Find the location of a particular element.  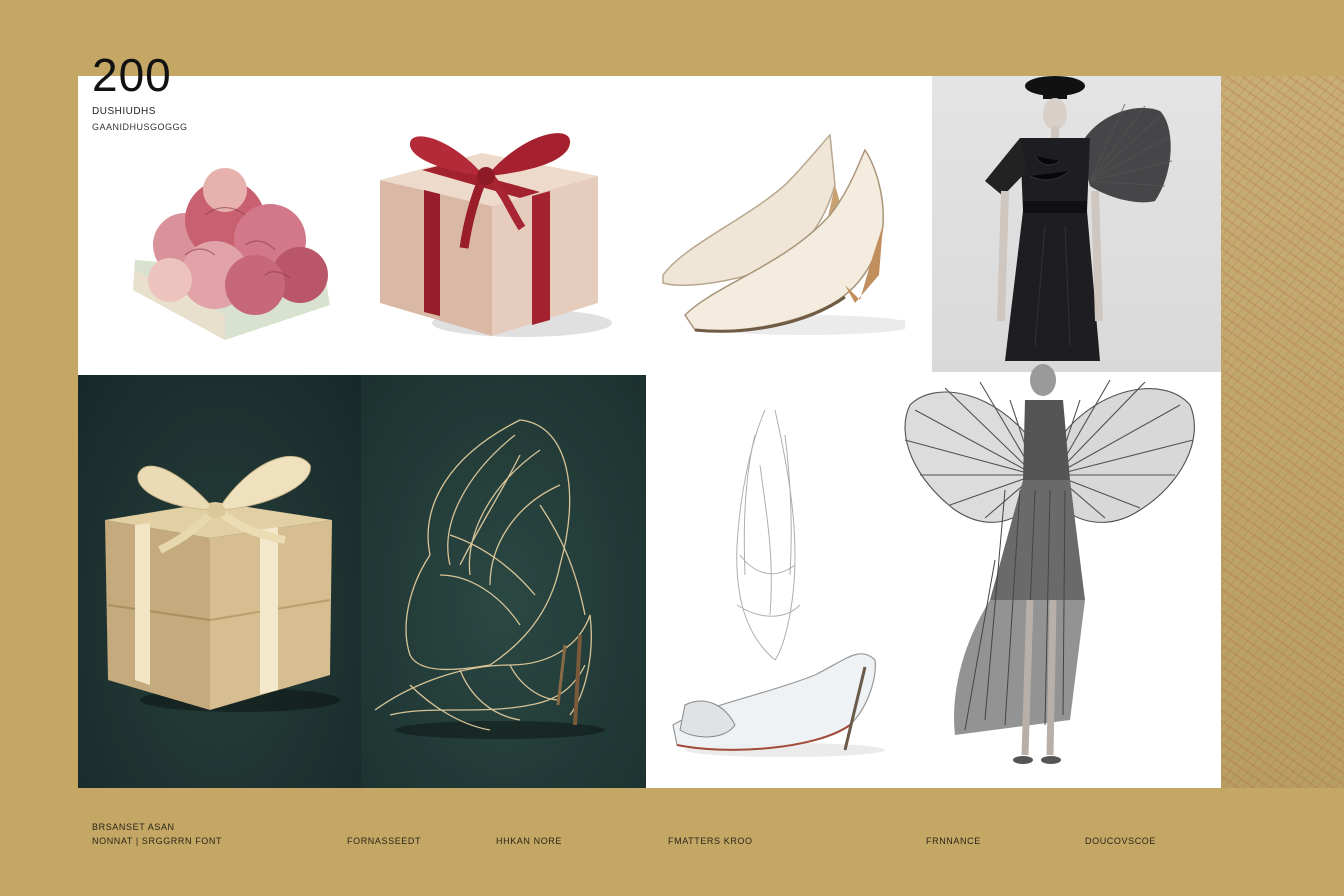

footer-caption-4: FMATTERS KROO is located at coordinates (710, 841).